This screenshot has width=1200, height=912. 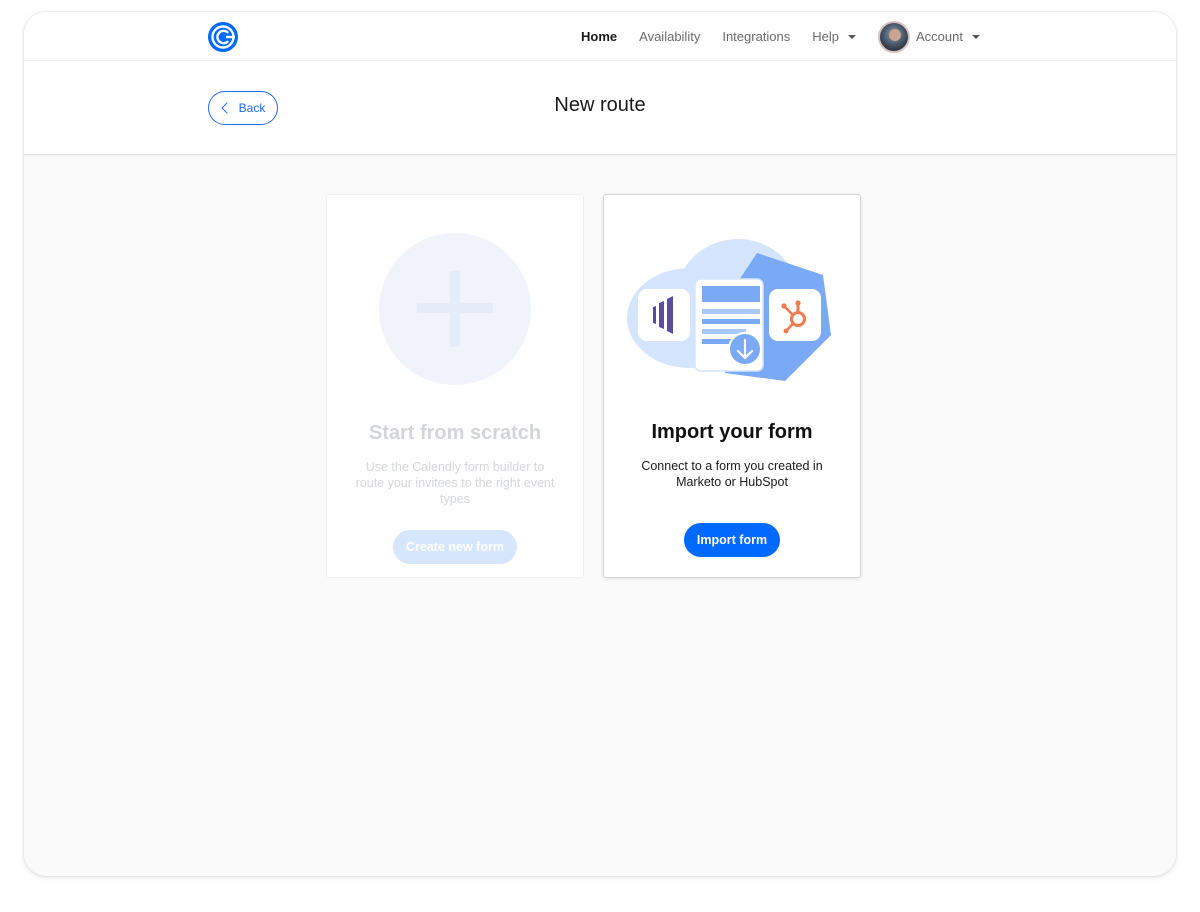 I want to click on page-header: Back New route, so click(x=600, y=108).